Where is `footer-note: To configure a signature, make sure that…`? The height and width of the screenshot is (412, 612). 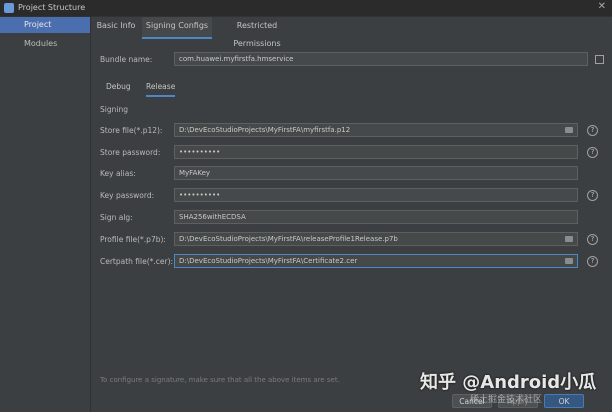
footer-note: To configure a signature, make sure that… is located at coordinates (220, 380).